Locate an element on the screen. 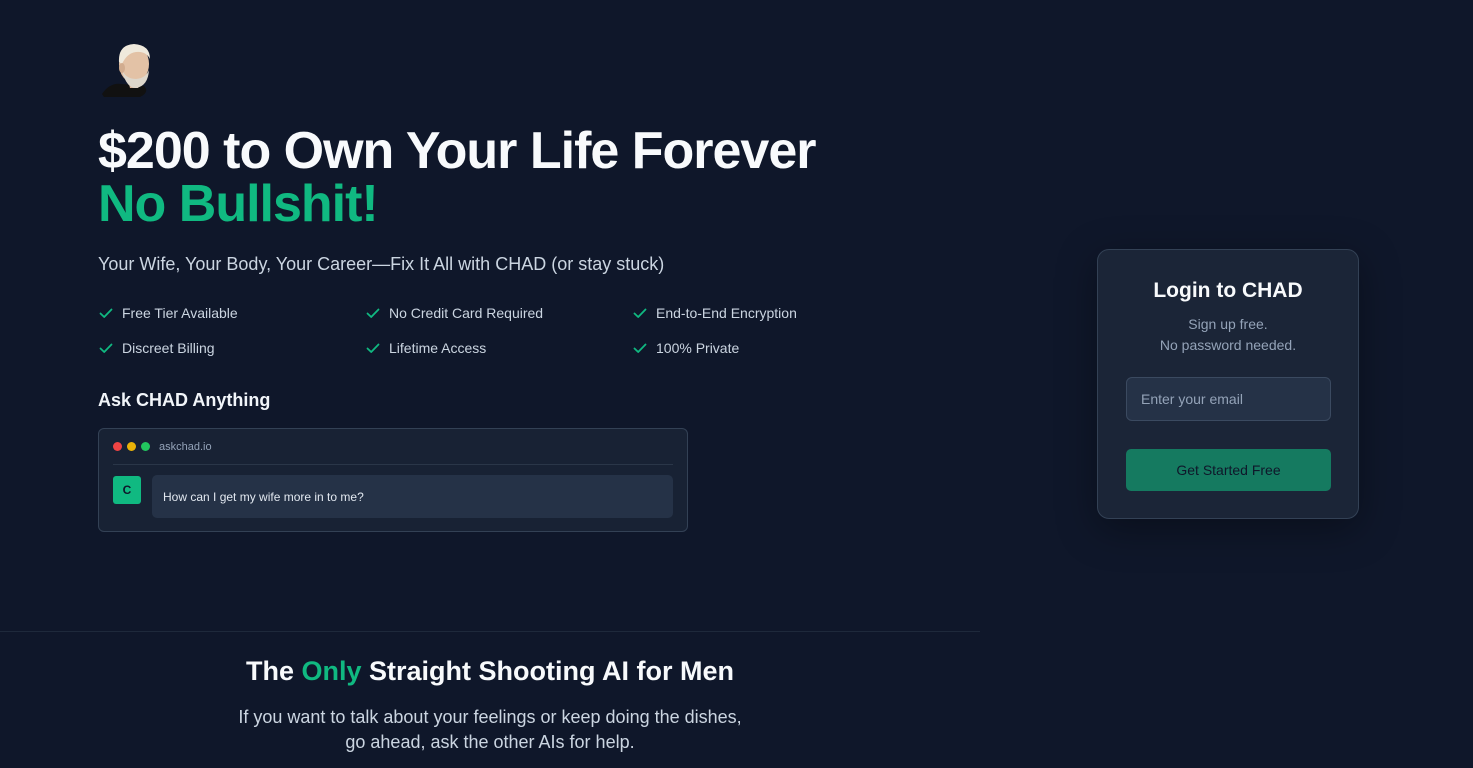 The width and height of the screenshot is (1473, 768). feature-label: No Credit Card Required is located at coordinates (466, 313).